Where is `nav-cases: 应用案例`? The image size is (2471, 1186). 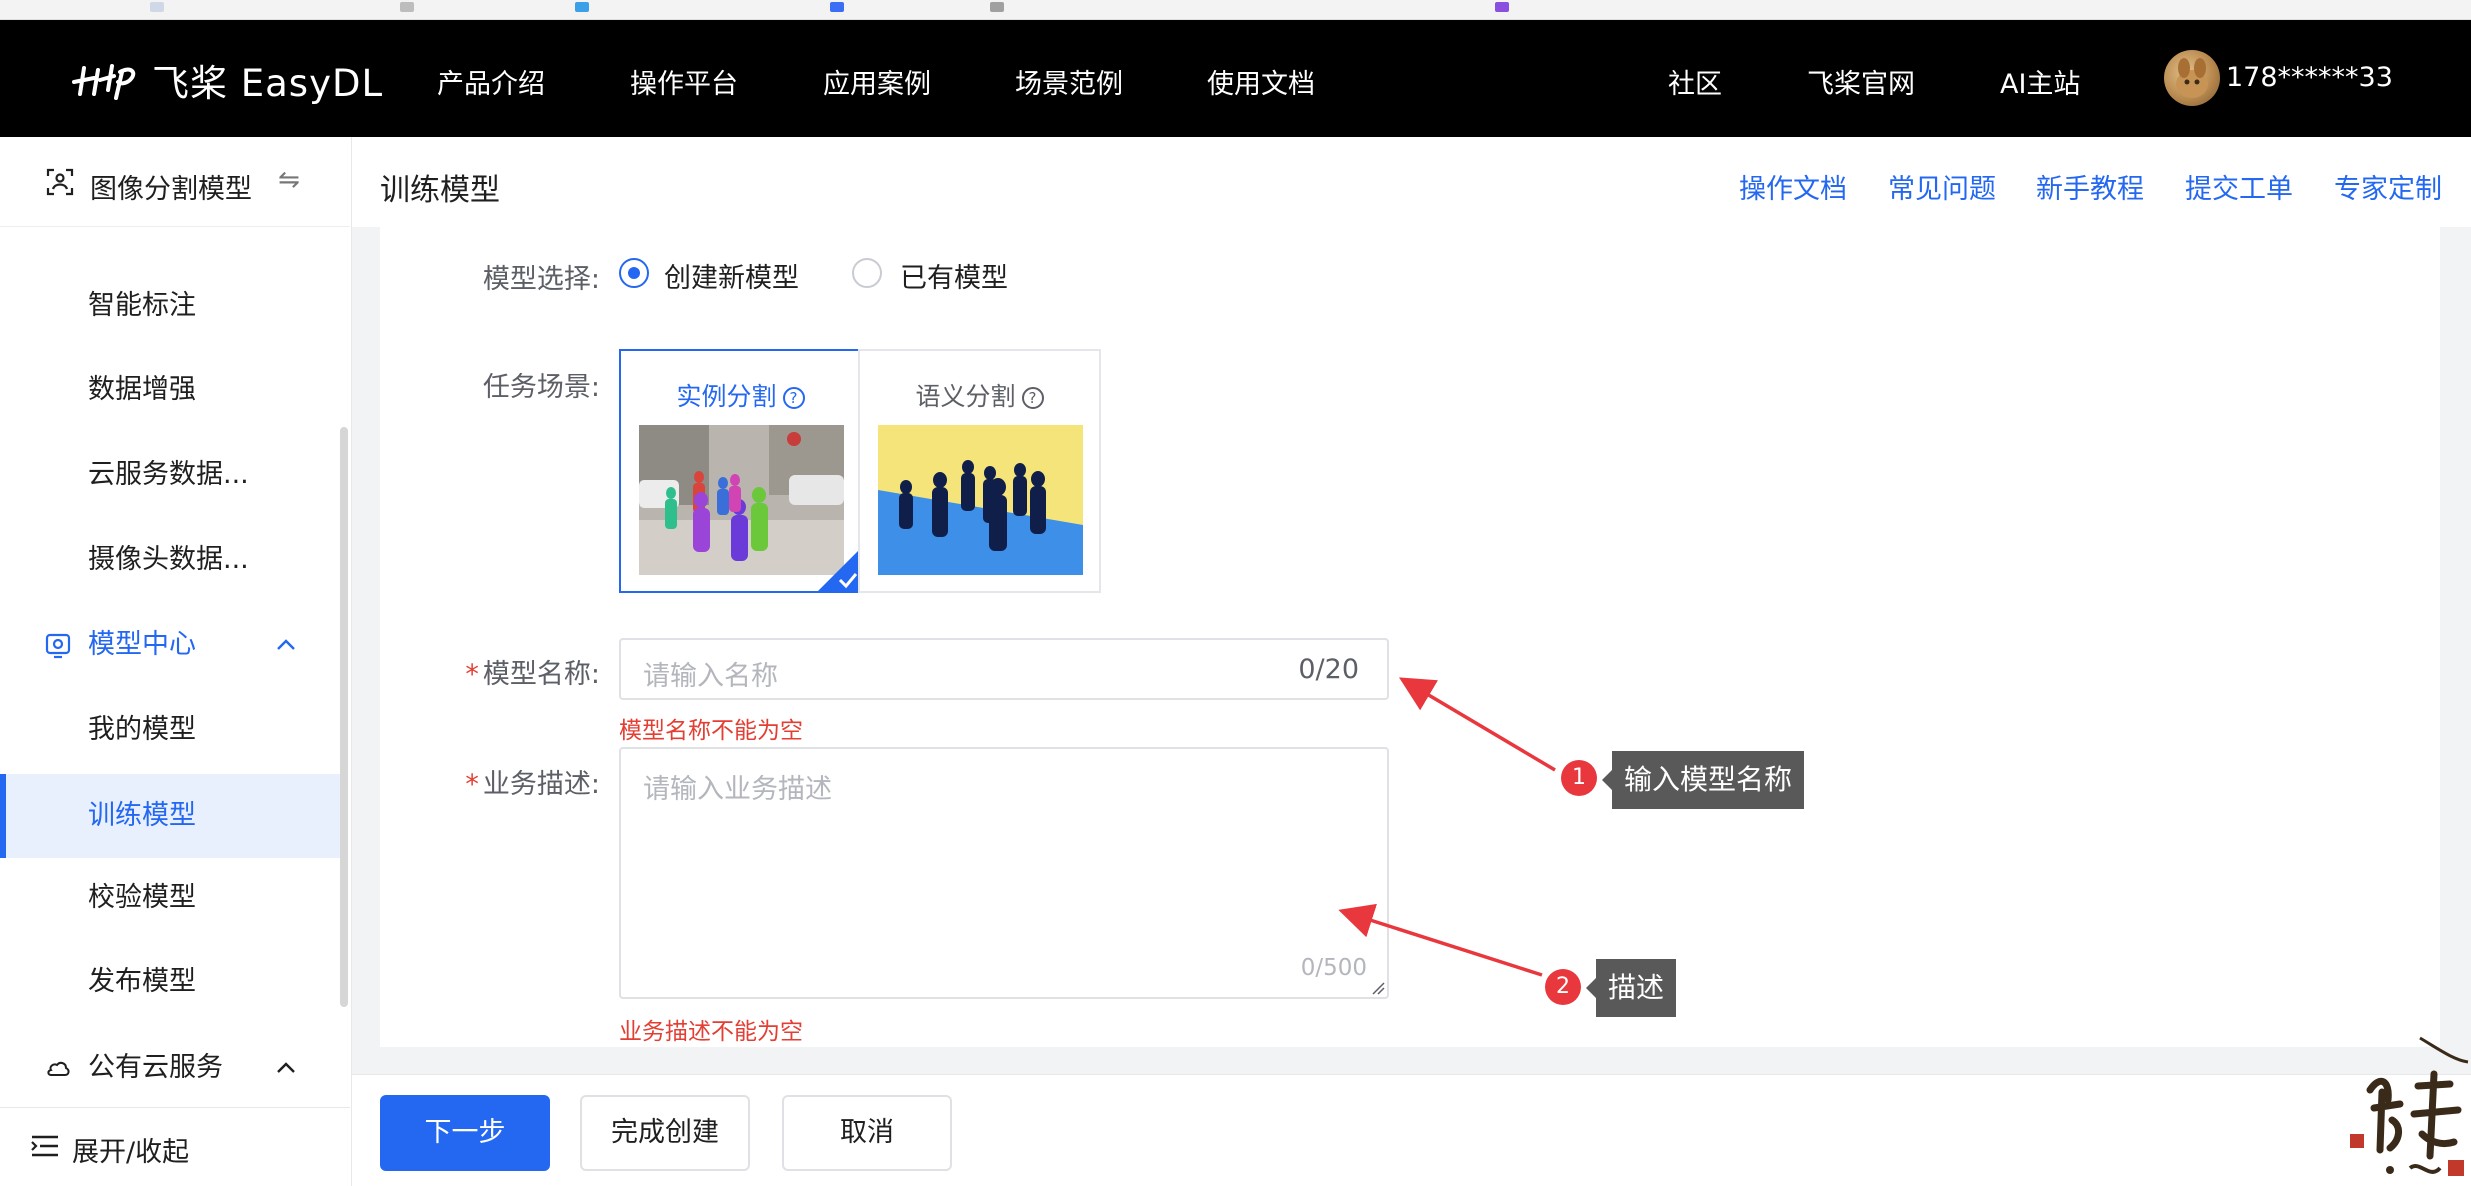 nav-cases: 应用案例 is located at coordinates (877, 81).